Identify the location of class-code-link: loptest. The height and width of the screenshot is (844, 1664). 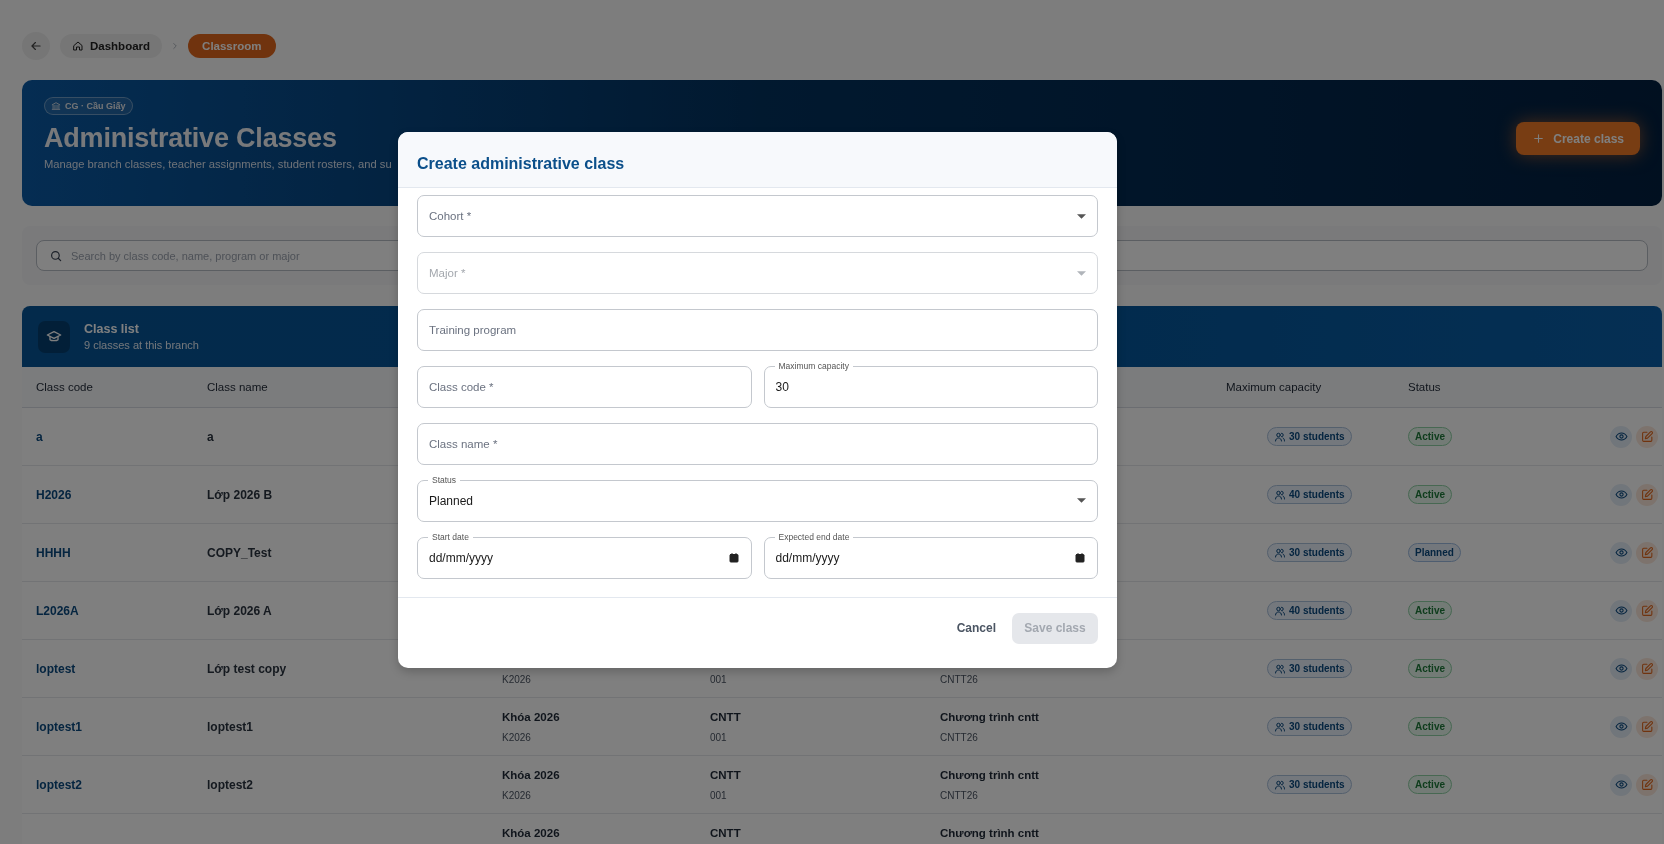
(56, 668).